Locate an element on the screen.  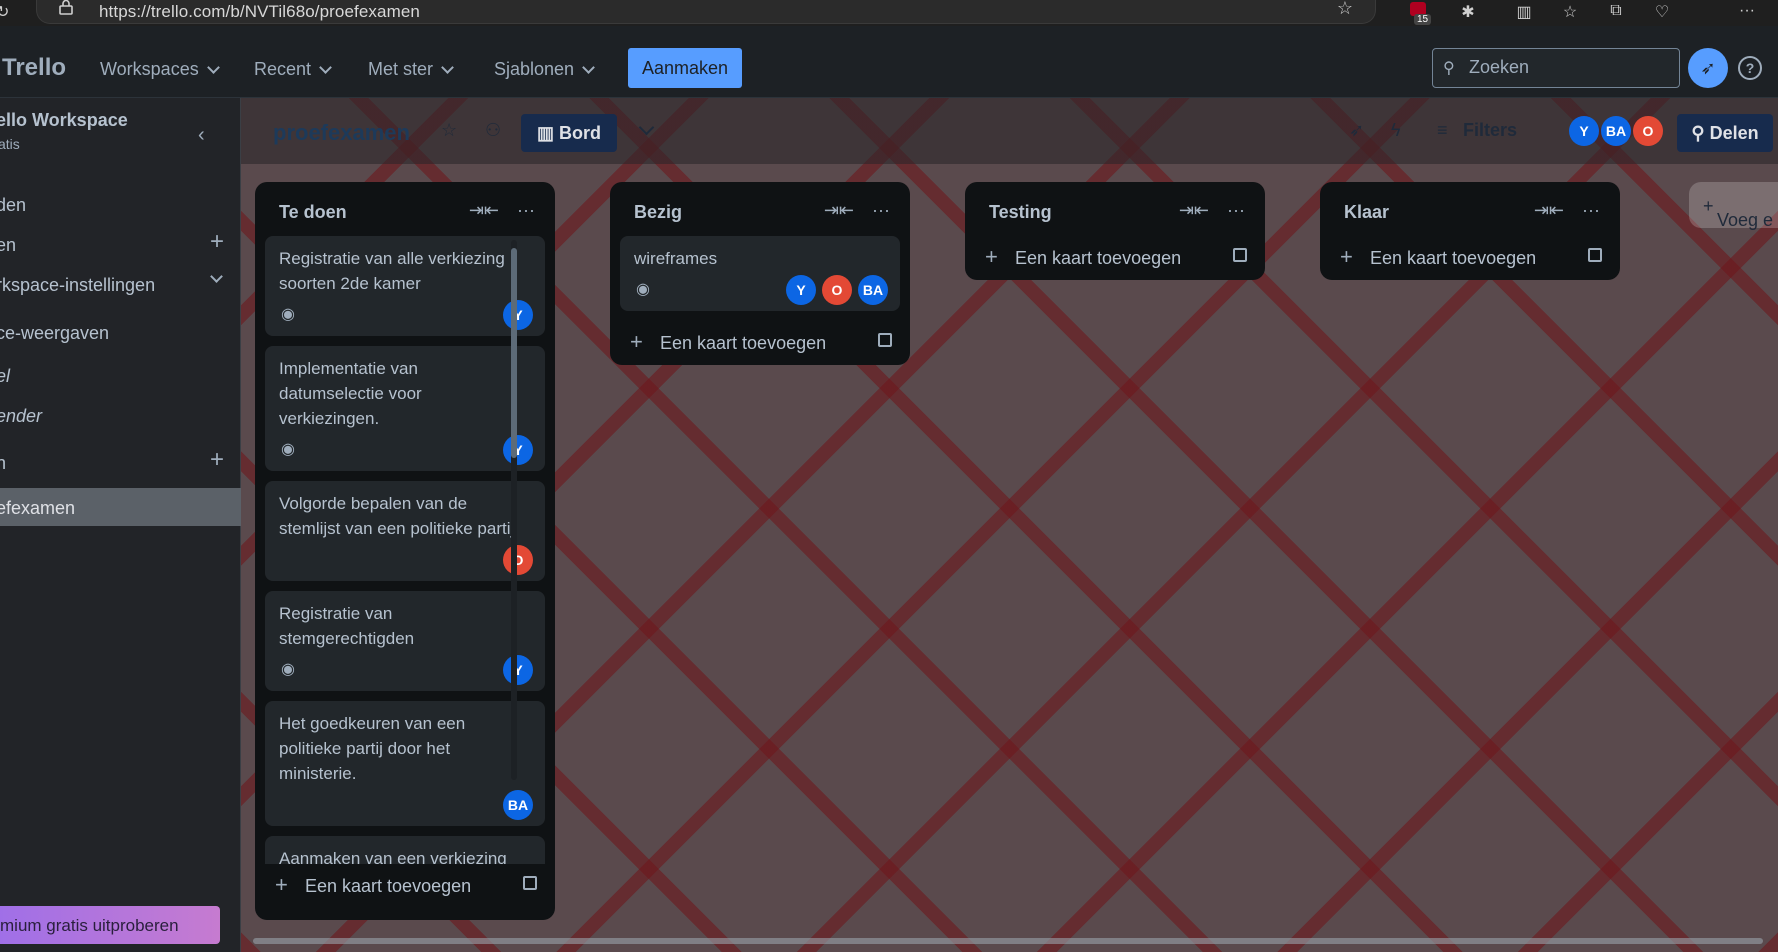
list-klaar: Klaar ⇥⇤ ··· + Een kaart toevoegen is located at coordinates (1470, 231).